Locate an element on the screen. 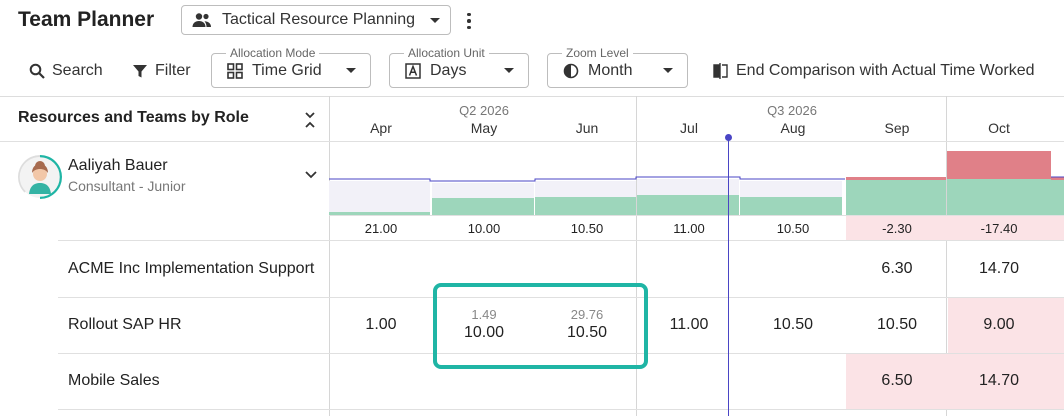 This screenshot has height=416, width=1064. end-comparison-button: End Comparison with Actual Time Worked is located at coordinates (873, 71).